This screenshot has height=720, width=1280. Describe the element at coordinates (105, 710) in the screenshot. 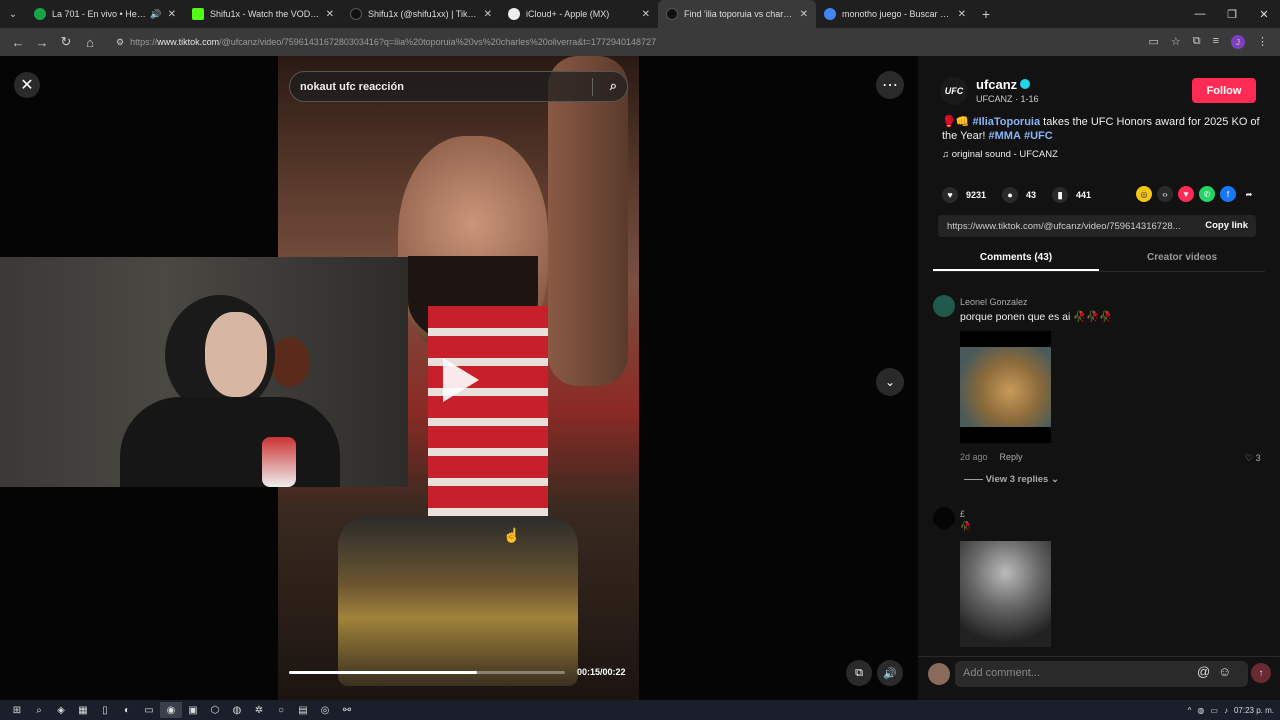

I see `file-icon: ▯` at that location.